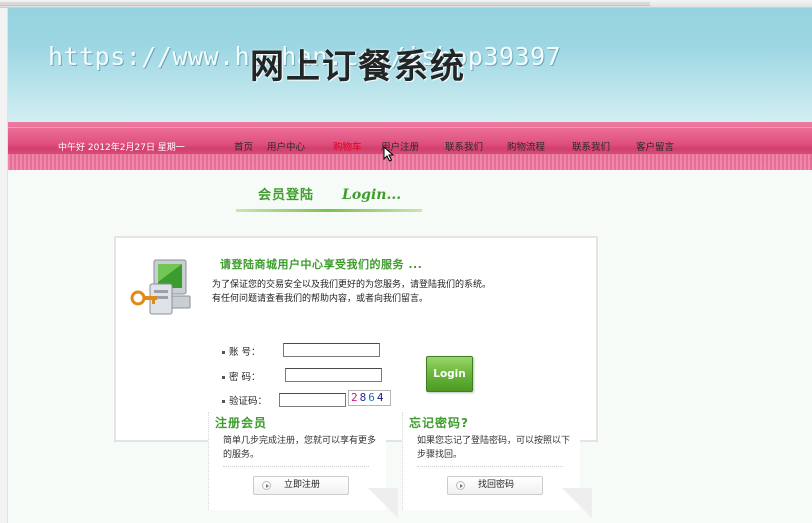  What do you see at coordinates (655, 146) in the screenshot?
I see `nav-item-messages: 客户留言` at bounding box center [655, 146].